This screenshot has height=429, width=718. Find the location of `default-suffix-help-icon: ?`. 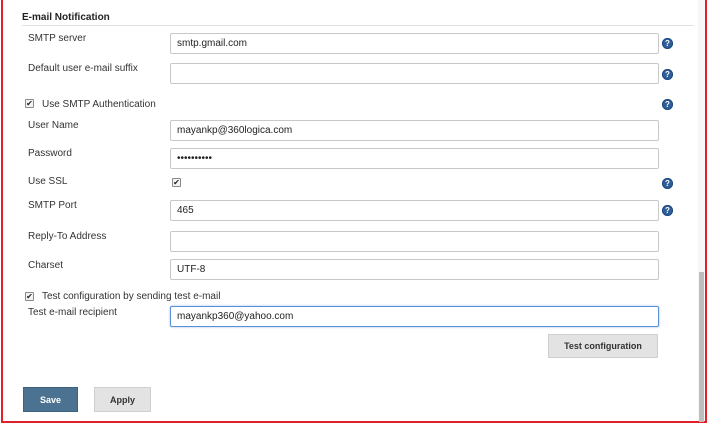

default-suffix-help-icon: ? is located at coordinates (667, 74).